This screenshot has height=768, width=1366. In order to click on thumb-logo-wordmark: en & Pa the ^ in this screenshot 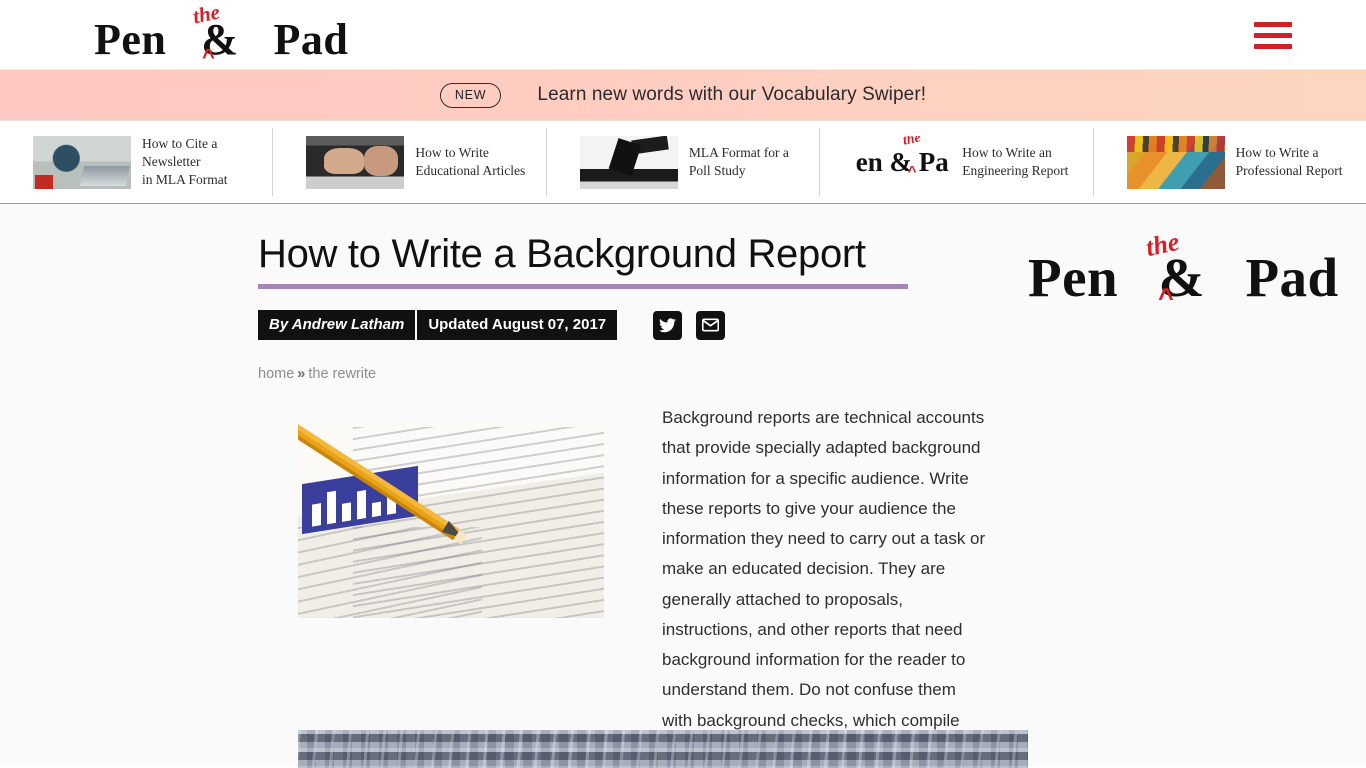, I will do `click(902, 158)`.